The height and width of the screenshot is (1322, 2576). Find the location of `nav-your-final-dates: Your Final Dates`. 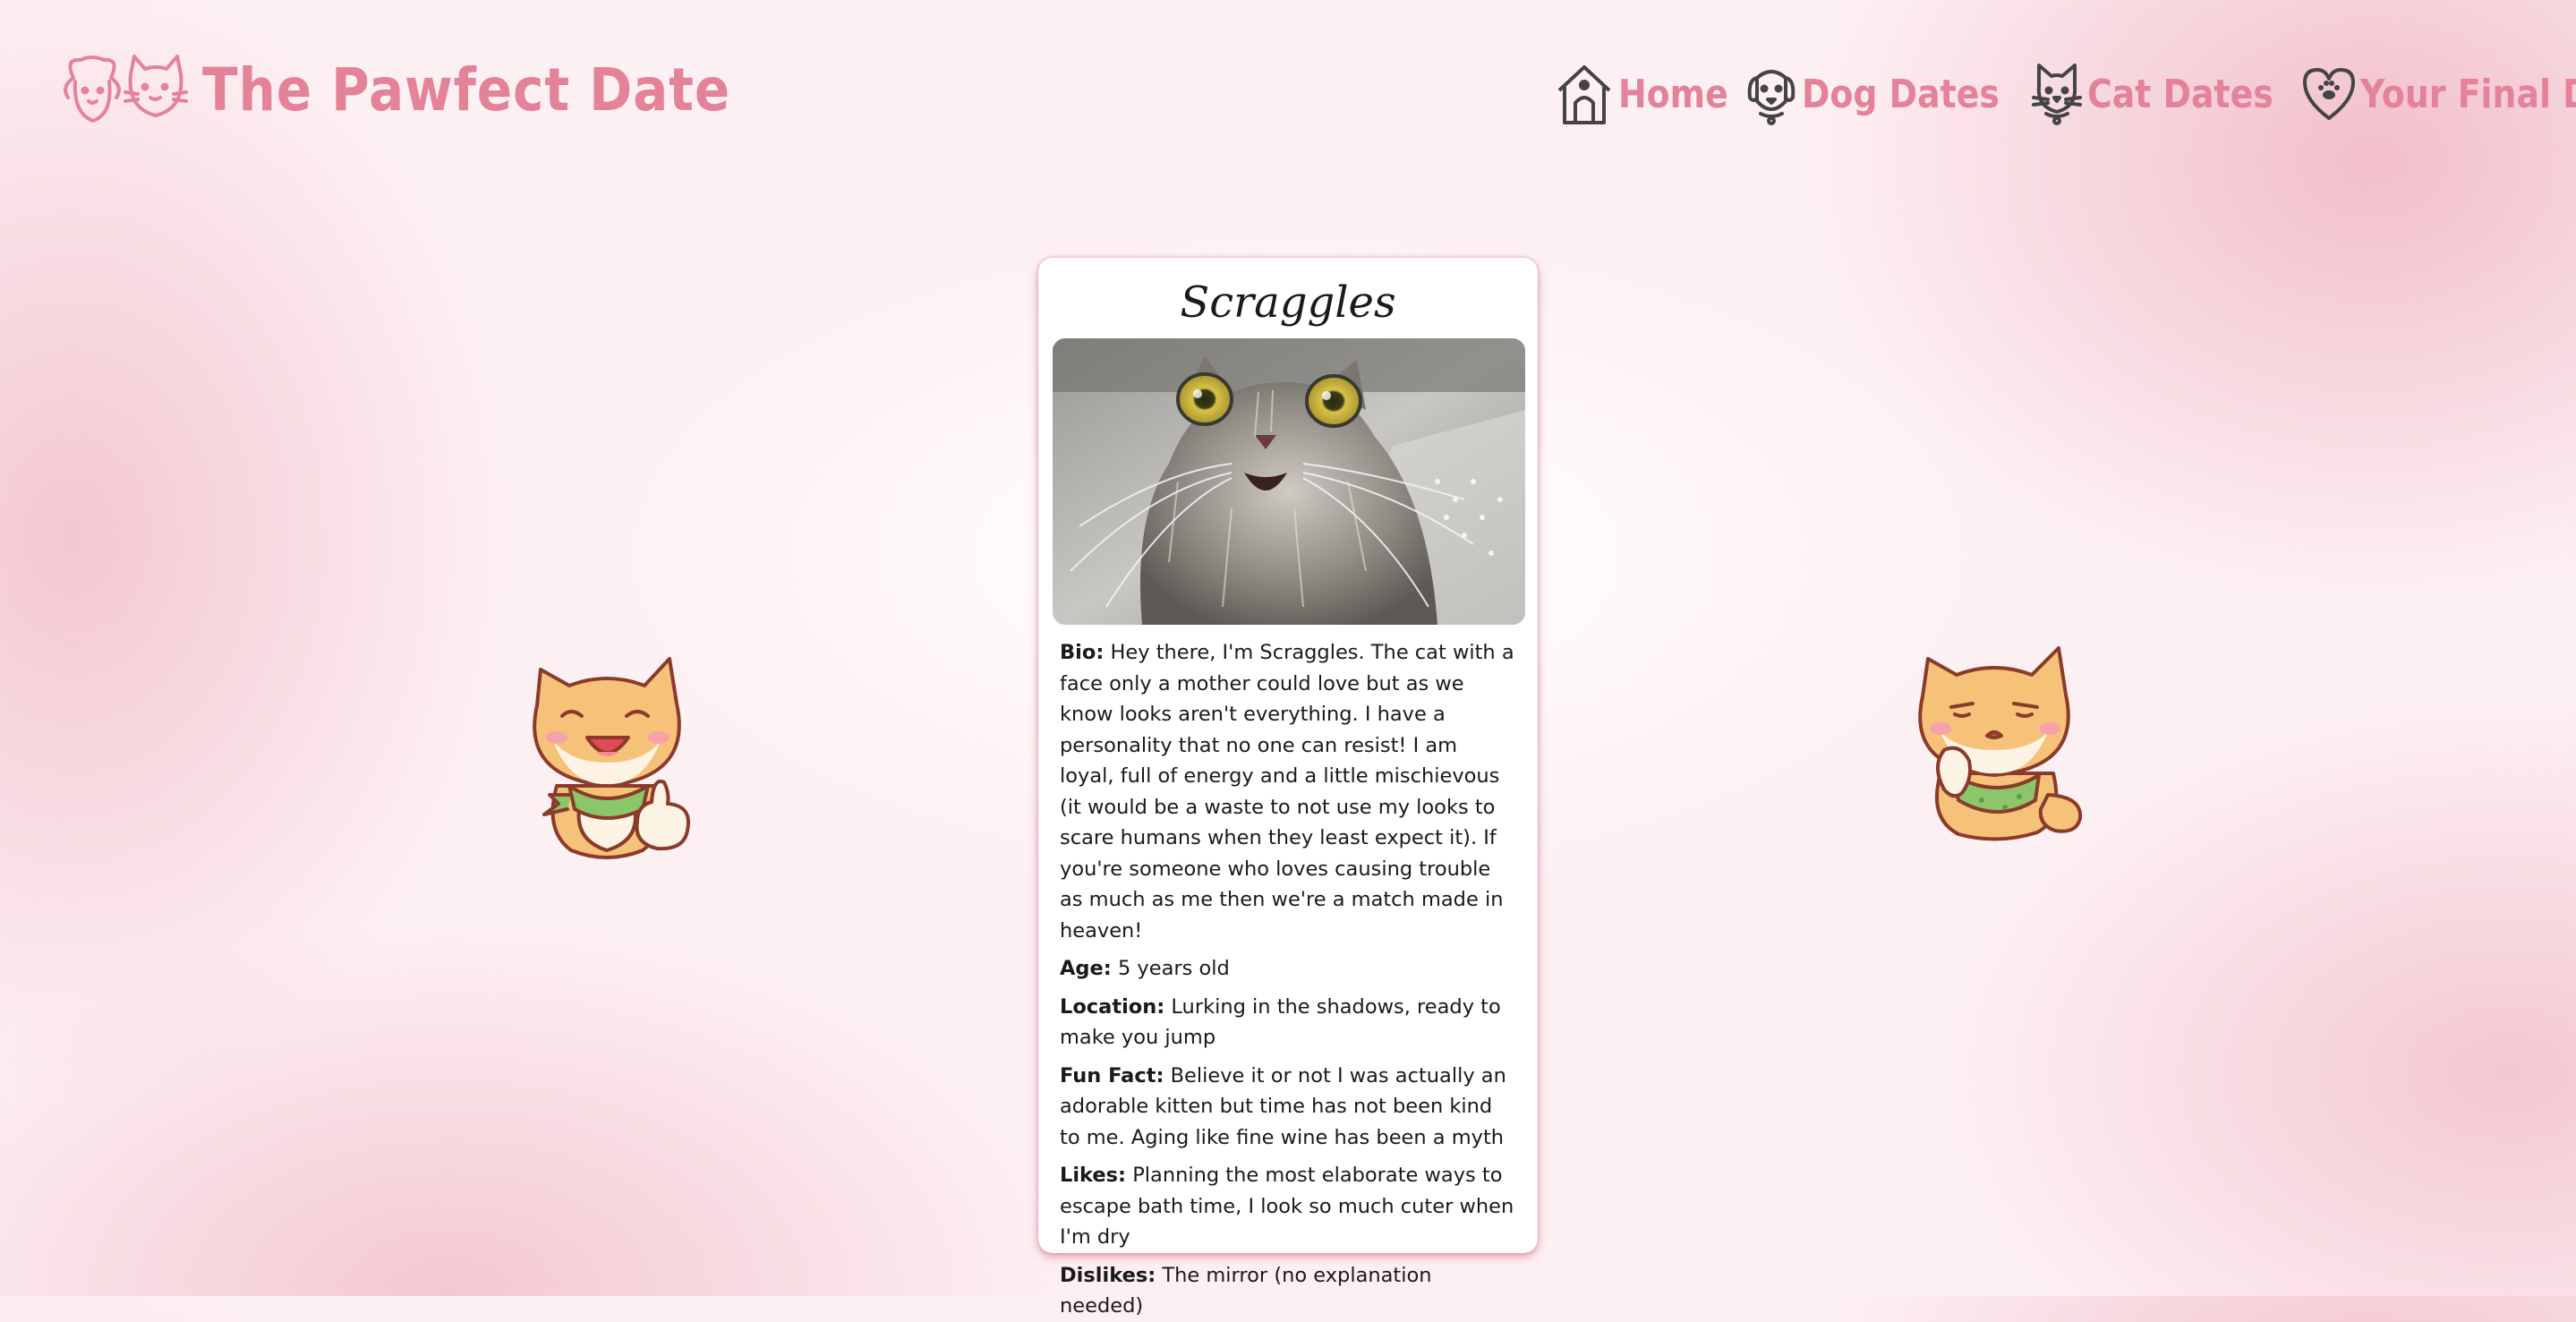

nav-your-final-dates: Your Final Dates is located at coordinates (2438, 94).